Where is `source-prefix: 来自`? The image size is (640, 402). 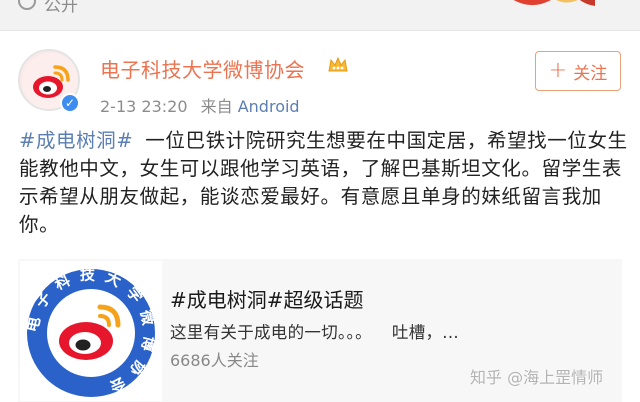 source-prefix: 来自 is located at coordinates (216, 106).